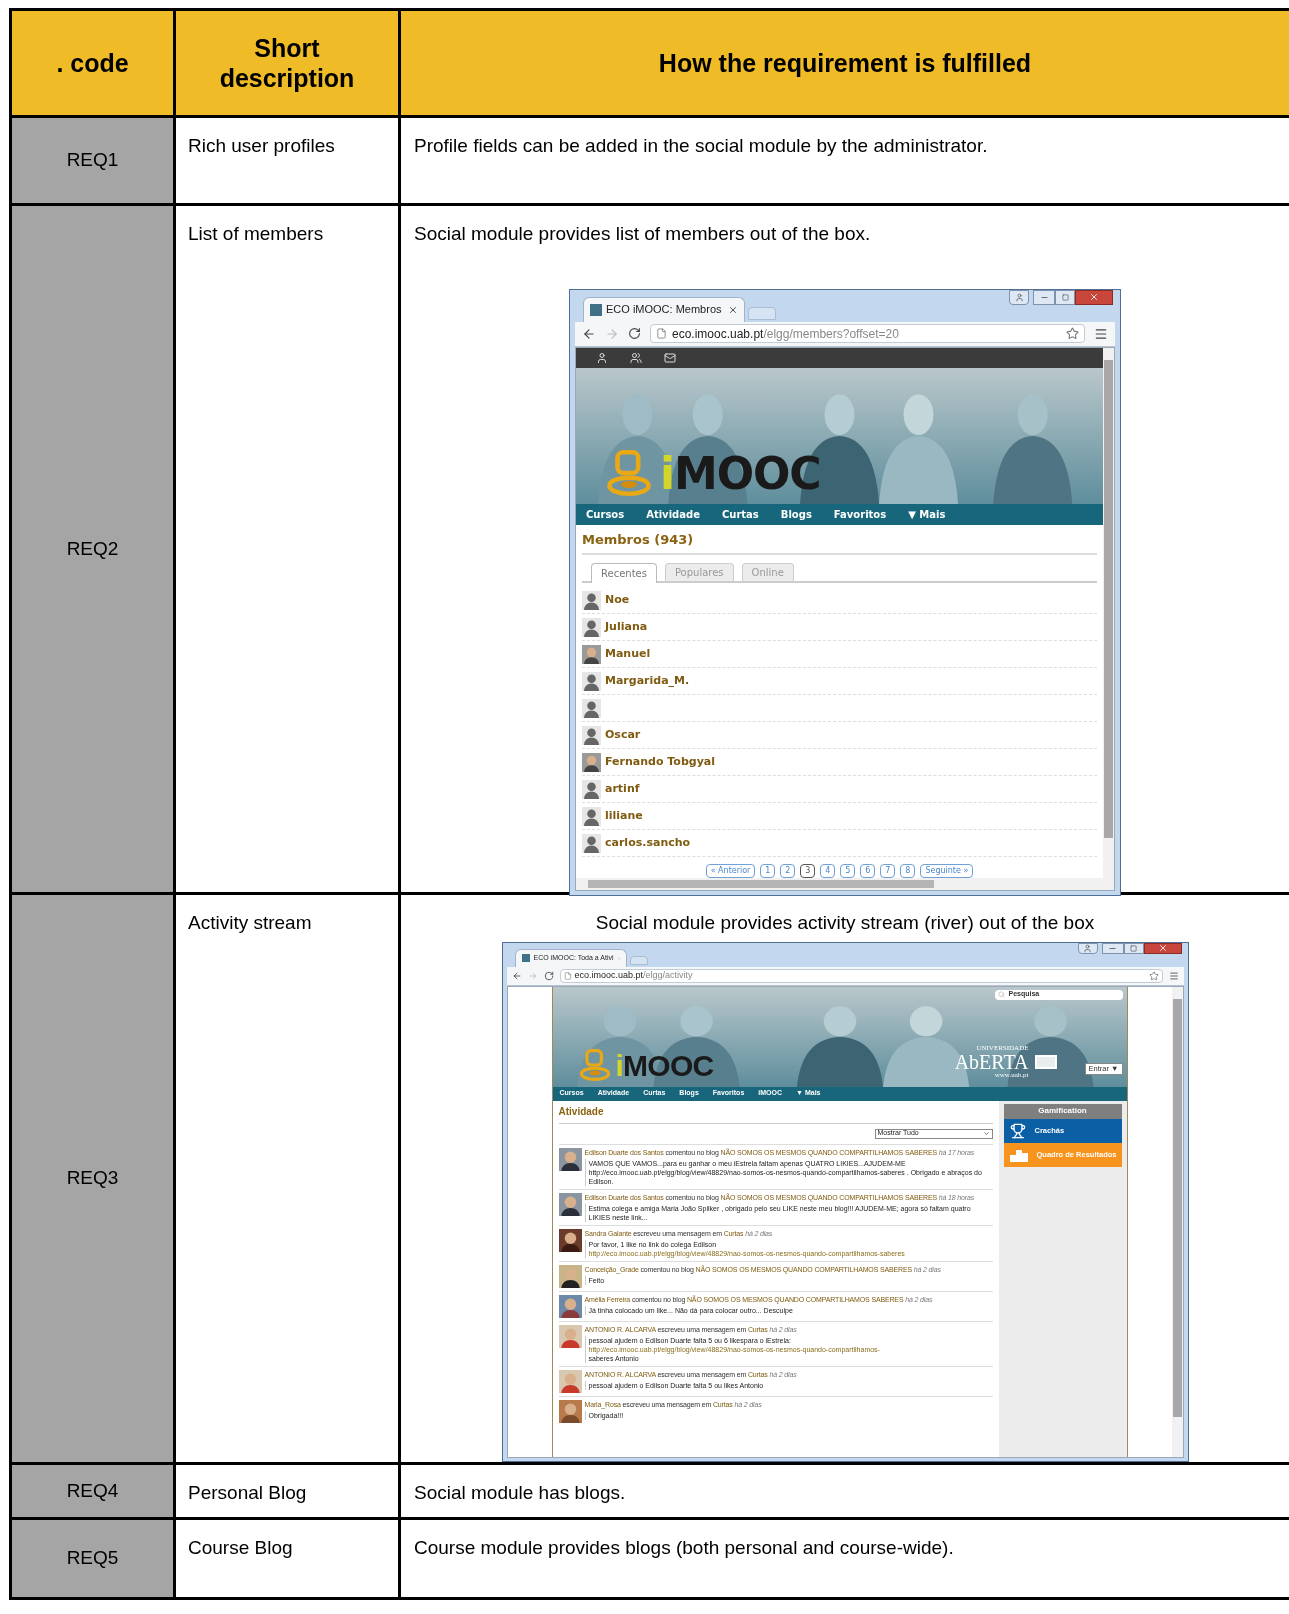 The width and height of the screenshot is (1289, 1614). What do you see at coordinates (733, 309) in the screenshot?
I see `close-tab-icon` at bounding box center [733, 309].